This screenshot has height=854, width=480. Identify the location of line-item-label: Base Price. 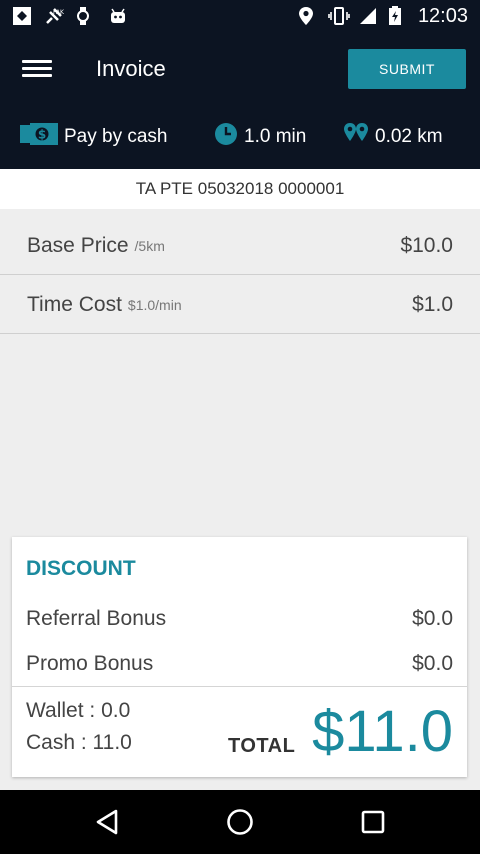
(78, 245).